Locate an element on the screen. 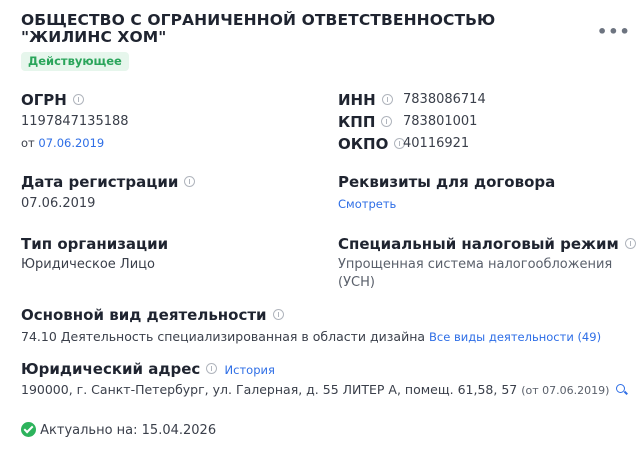  tax-regime-label: Специальный налоговый режим is located at coordinates (487, 244).